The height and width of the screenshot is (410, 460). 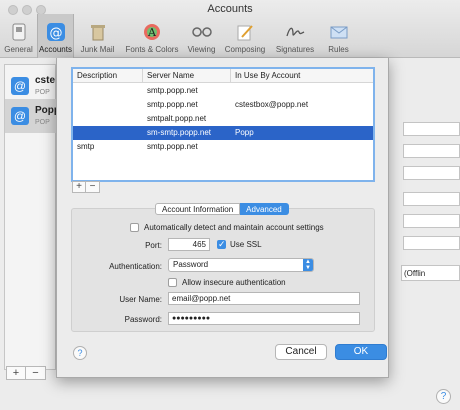 I want to click on account-row-popp: @ Popp POP, so click(x=32, y=116).